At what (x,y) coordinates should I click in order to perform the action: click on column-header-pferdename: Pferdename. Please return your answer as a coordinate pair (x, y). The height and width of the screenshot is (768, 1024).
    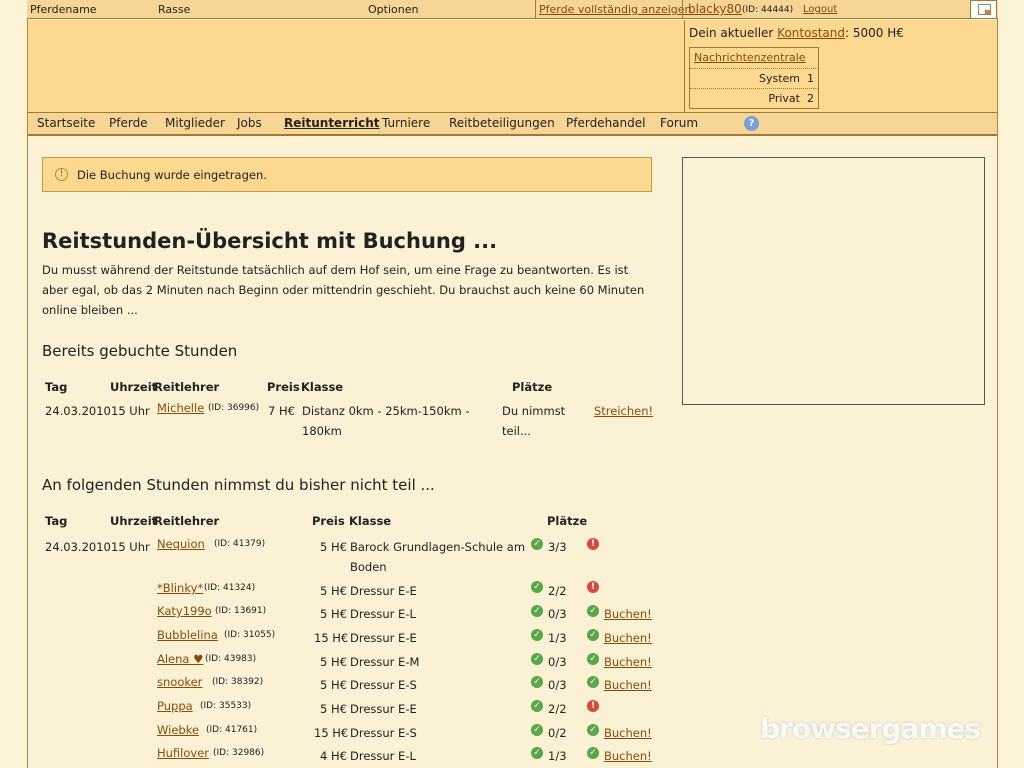
    Looking at the image, I should click on (63, 9).